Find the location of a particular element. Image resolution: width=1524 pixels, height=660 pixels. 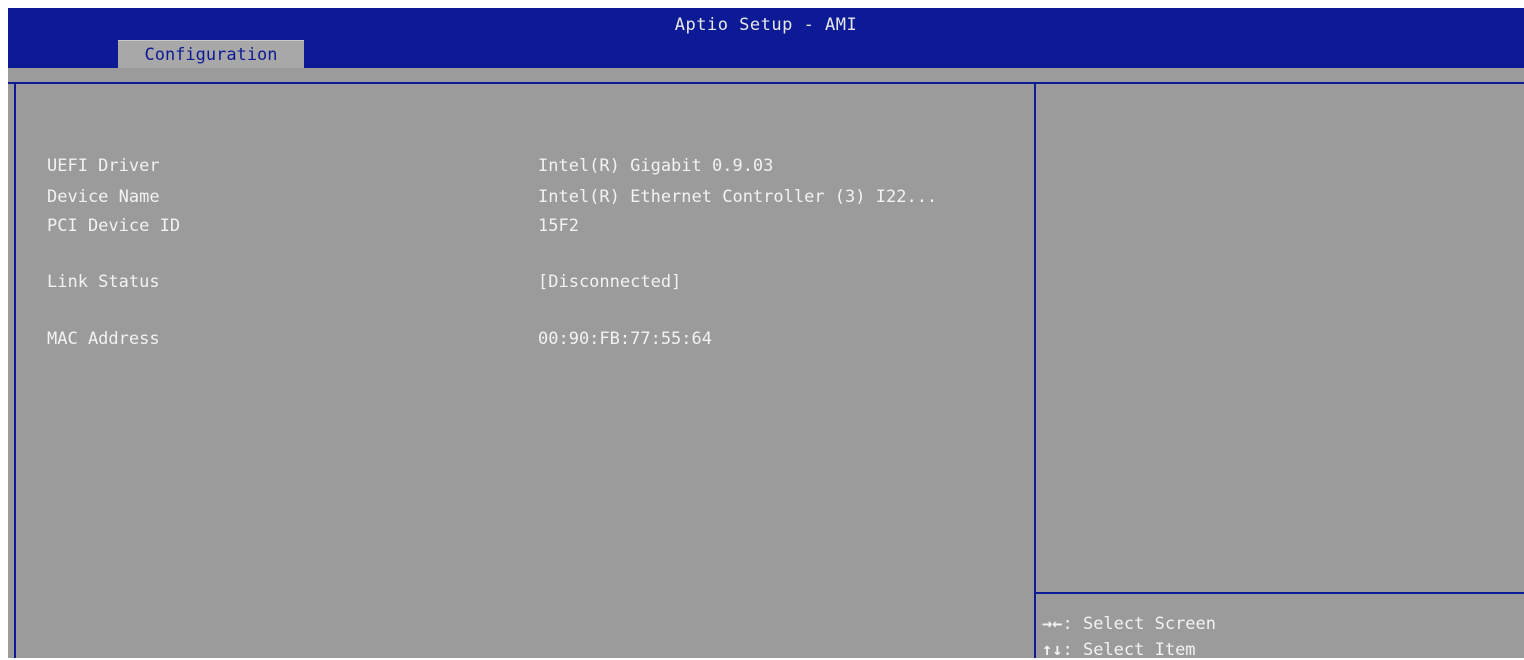

help-select-item: ↑↓: Select Item is located at coordinates (1119, 650).